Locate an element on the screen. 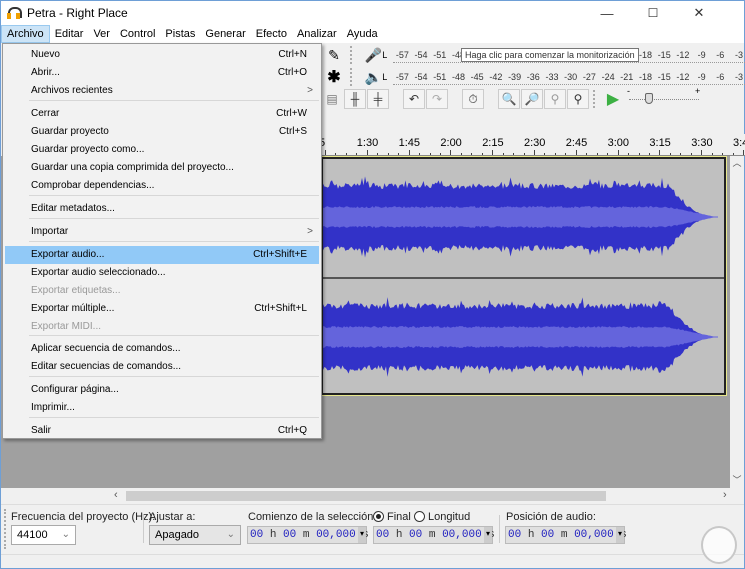 The image size is (745, 569). meter-tick-label: -6 is located at coordinates (720, 54).